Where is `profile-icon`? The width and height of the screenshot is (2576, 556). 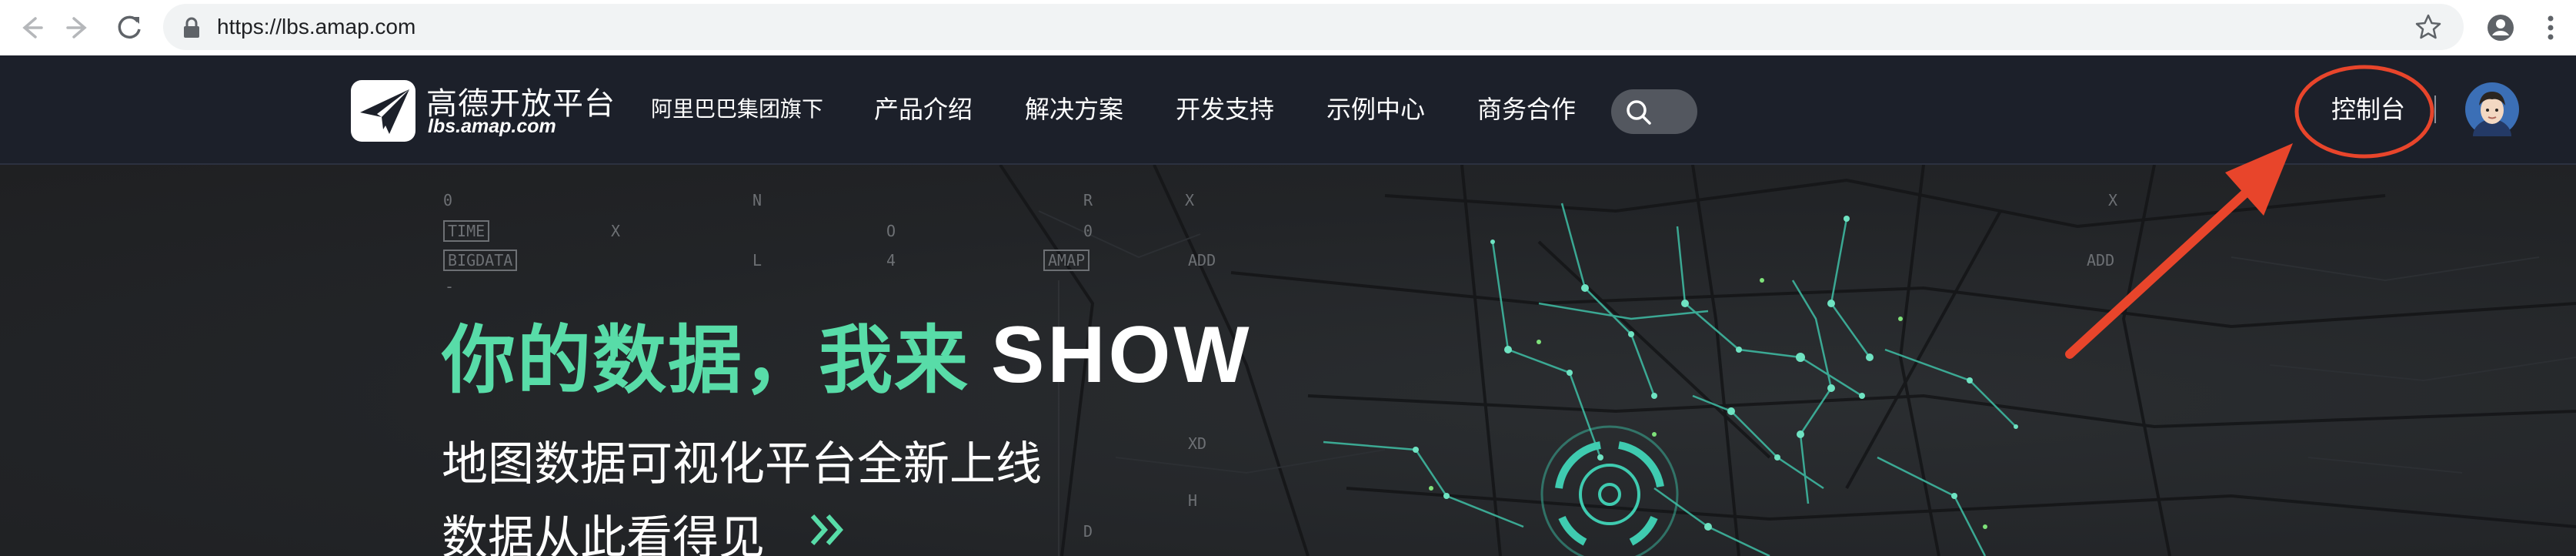
profile-icon is located at coordinates (2500, 27).